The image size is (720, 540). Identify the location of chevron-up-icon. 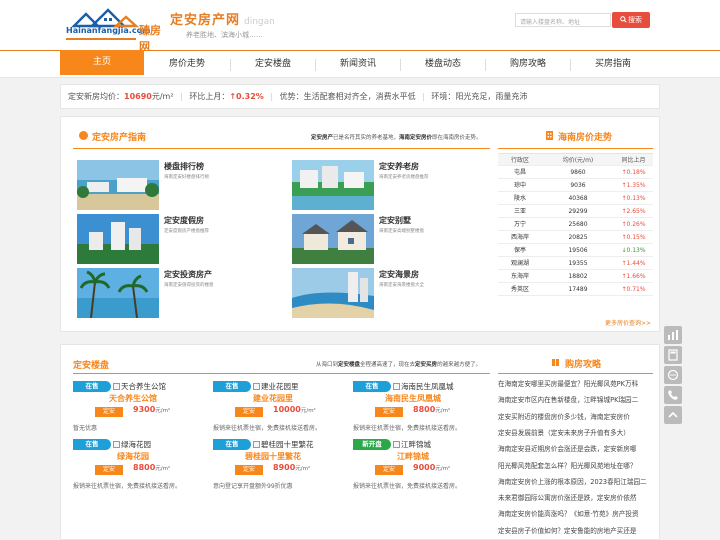
(673, 414).